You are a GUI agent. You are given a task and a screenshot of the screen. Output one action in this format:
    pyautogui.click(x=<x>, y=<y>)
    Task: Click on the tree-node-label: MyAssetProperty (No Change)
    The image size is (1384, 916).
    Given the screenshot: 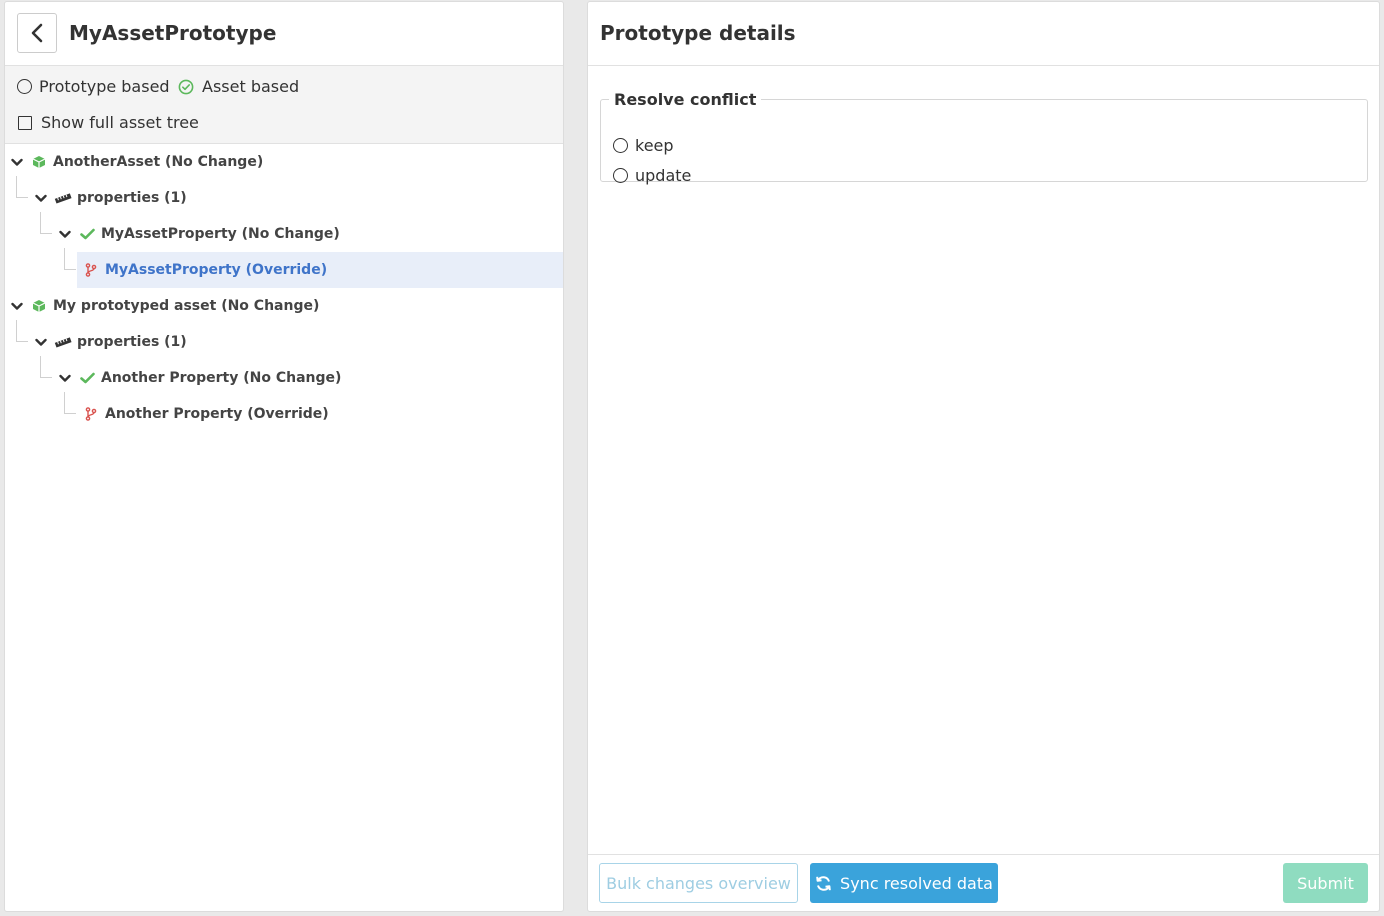 What is the action you would take?
    pyautogui.click(x=220, y=234)
    